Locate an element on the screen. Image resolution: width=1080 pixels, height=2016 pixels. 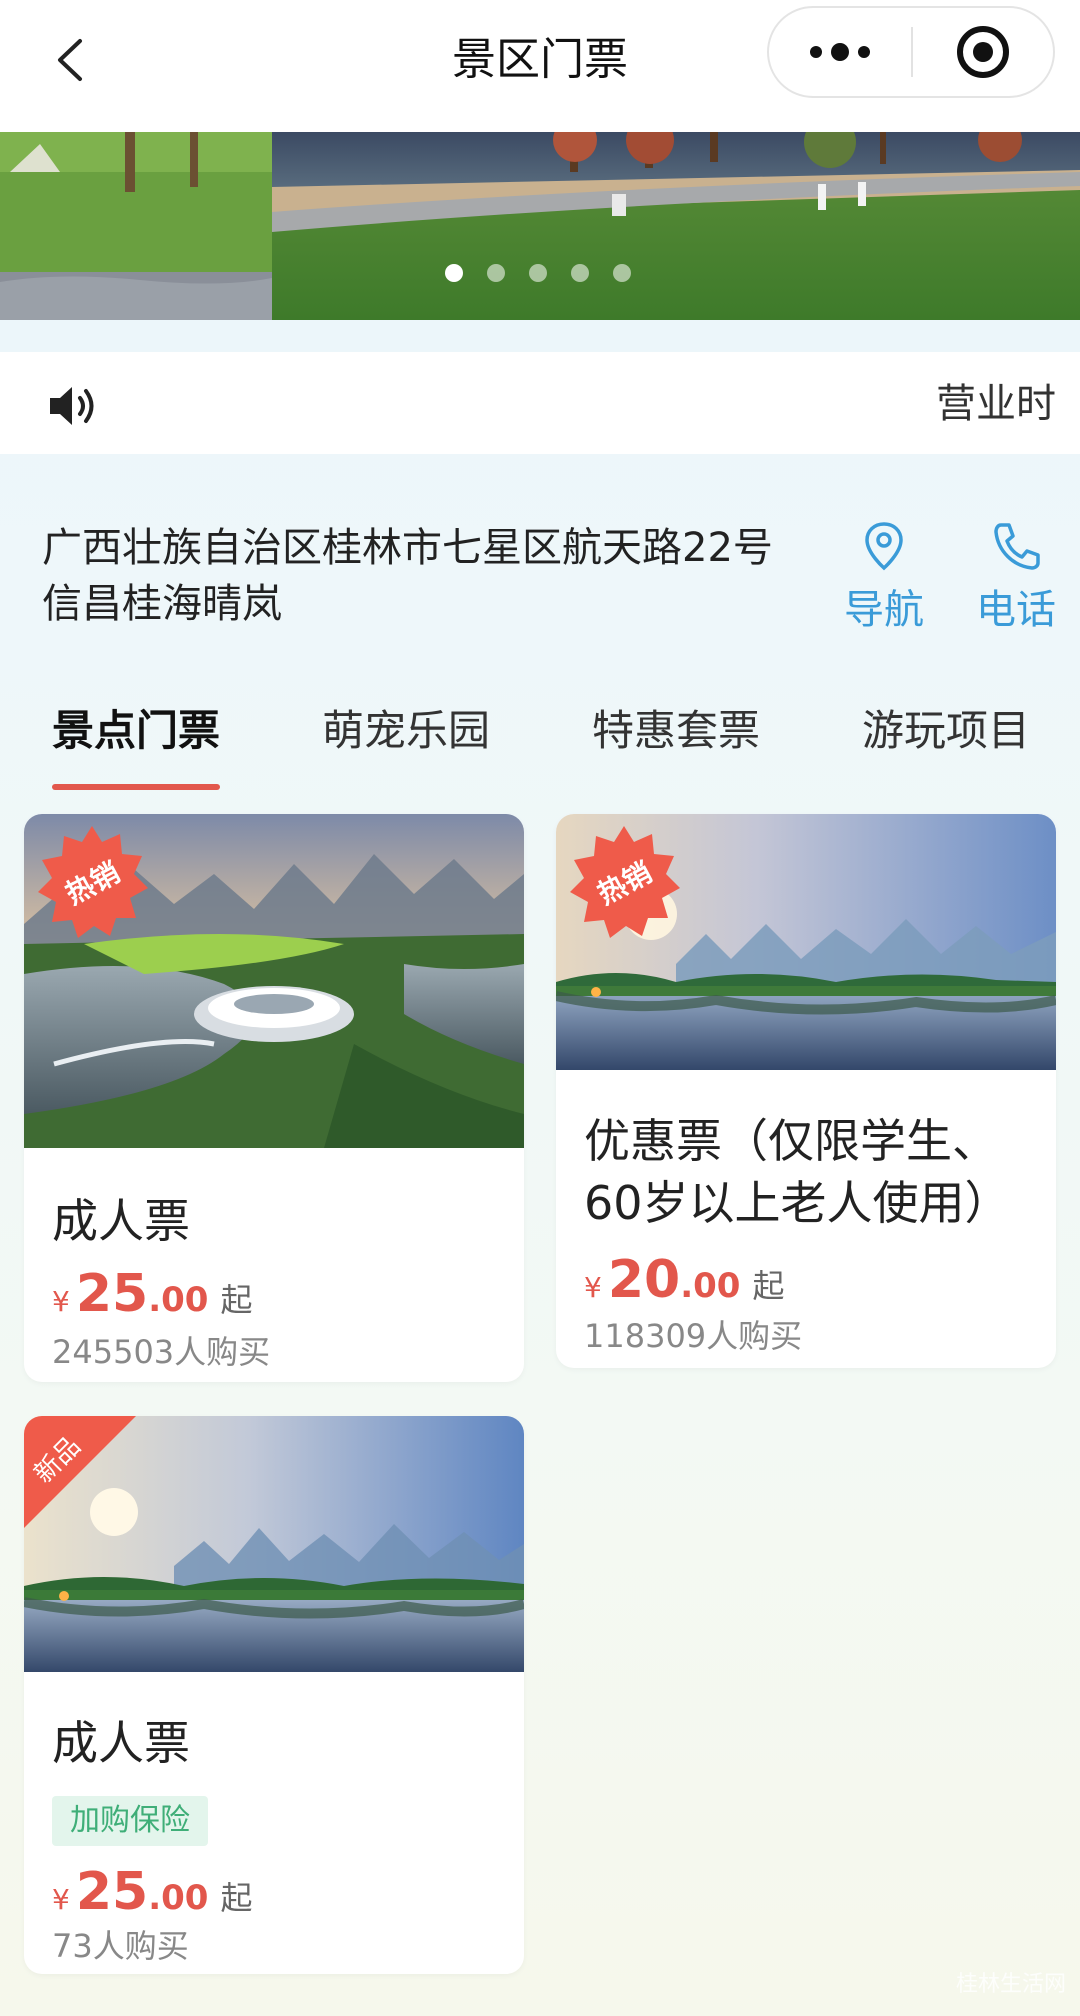
close-mini-program-button is located at coordinates (983, 52).